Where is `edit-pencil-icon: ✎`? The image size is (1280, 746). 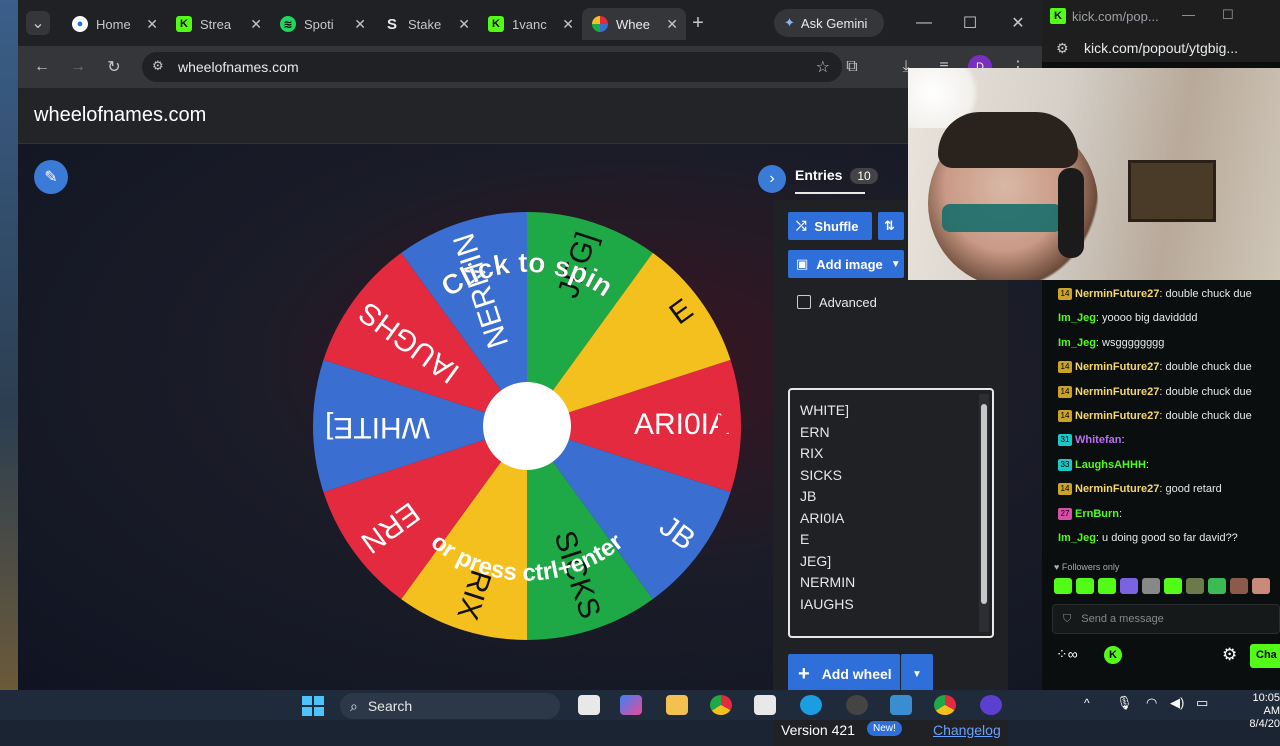
edit-pencil-icon: ✎ is located at coordinates (51, 177).